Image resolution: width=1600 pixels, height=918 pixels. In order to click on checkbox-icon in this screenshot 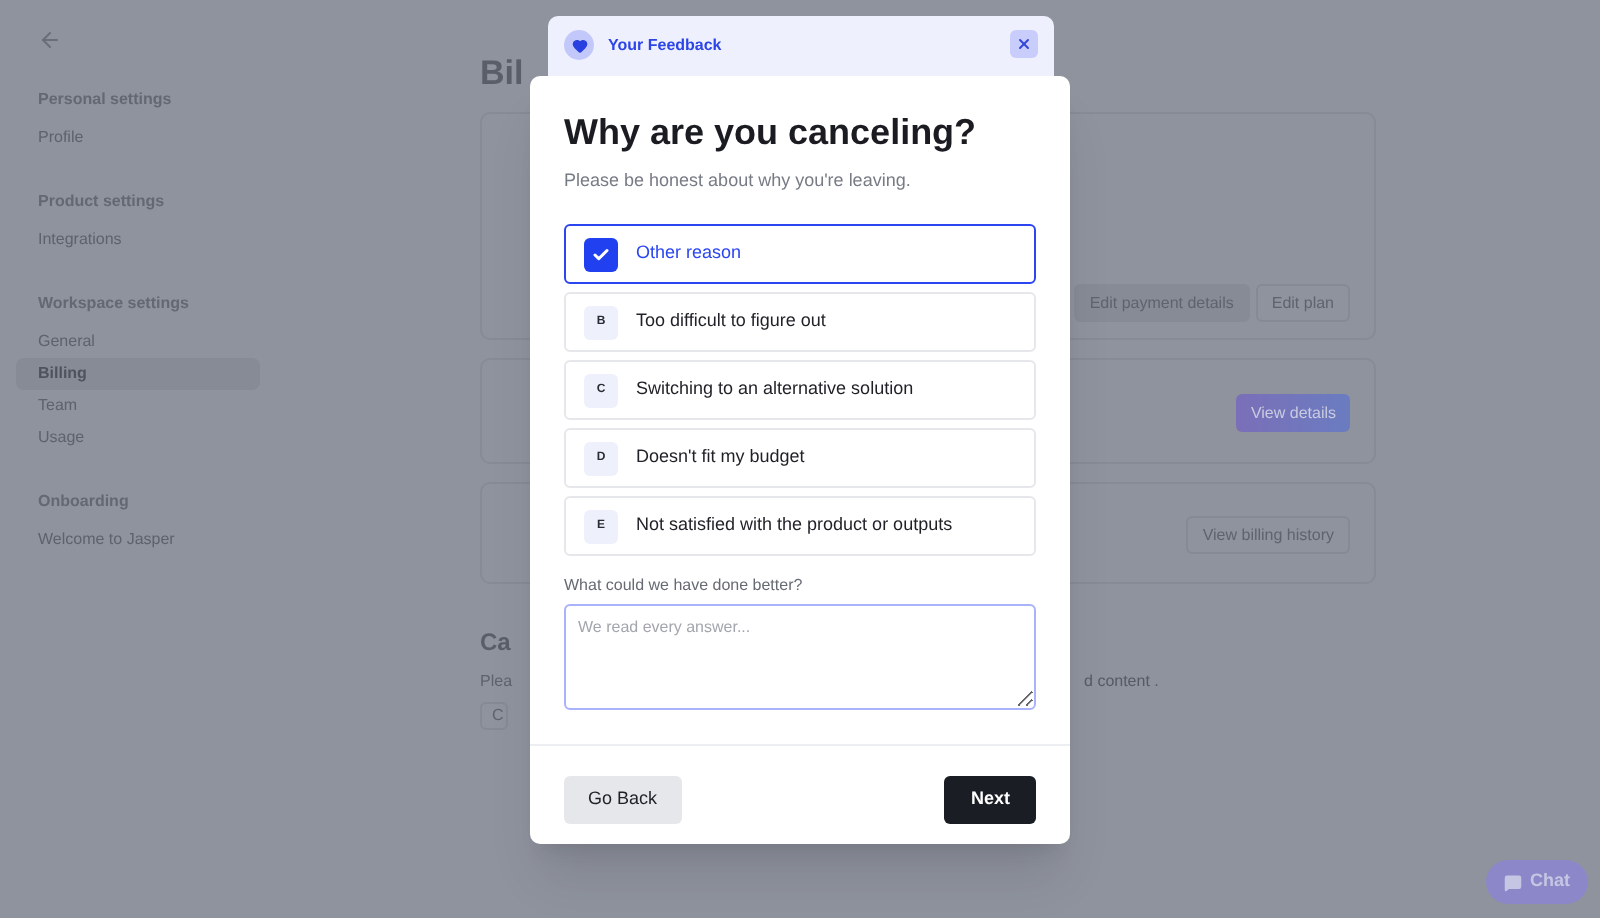, I will do `click(601, 254)`.